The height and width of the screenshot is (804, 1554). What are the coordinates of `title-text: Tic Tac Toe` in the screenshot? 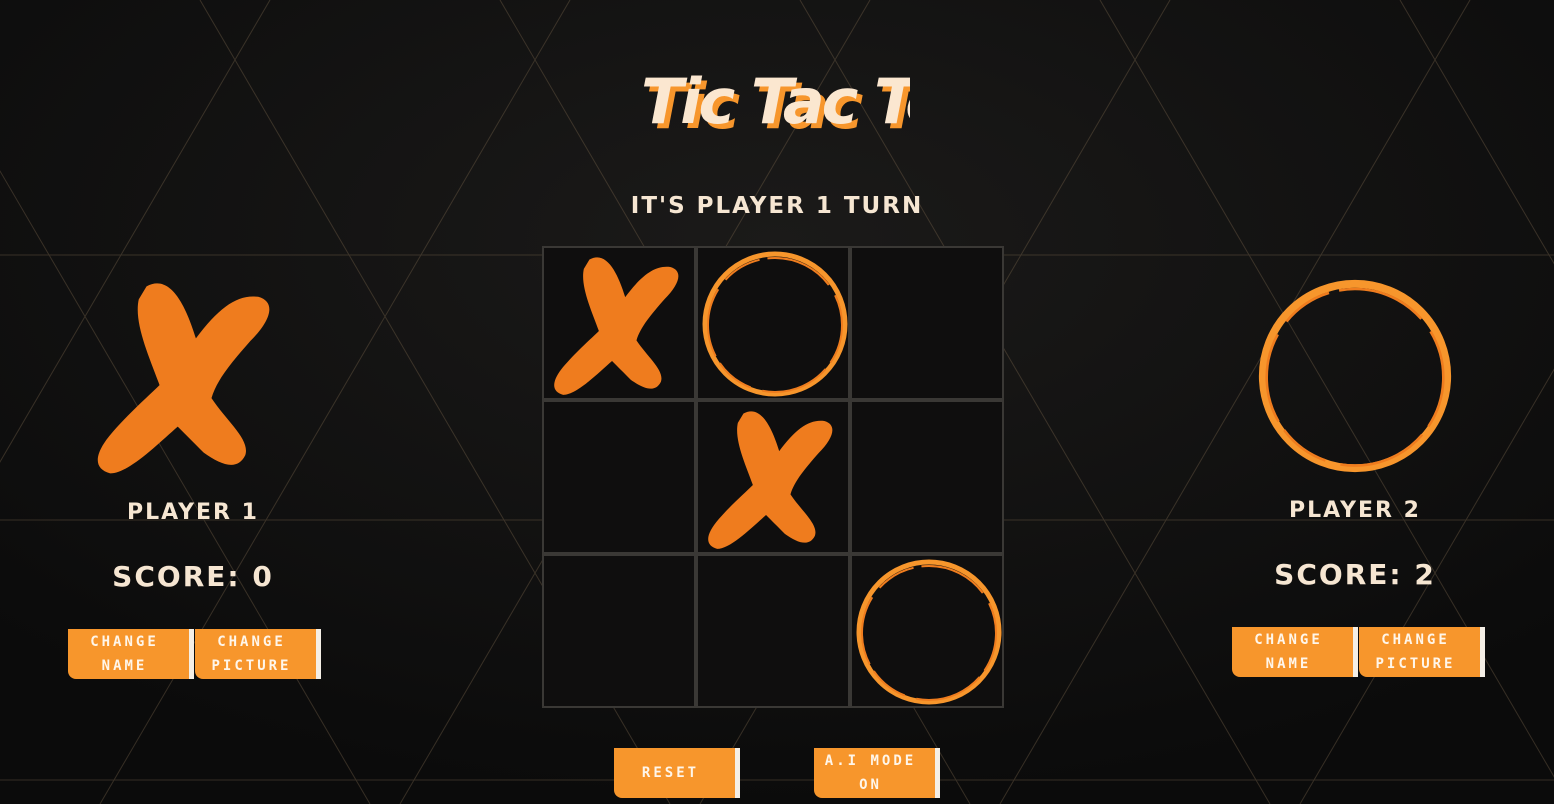 It's located at (775, 101).